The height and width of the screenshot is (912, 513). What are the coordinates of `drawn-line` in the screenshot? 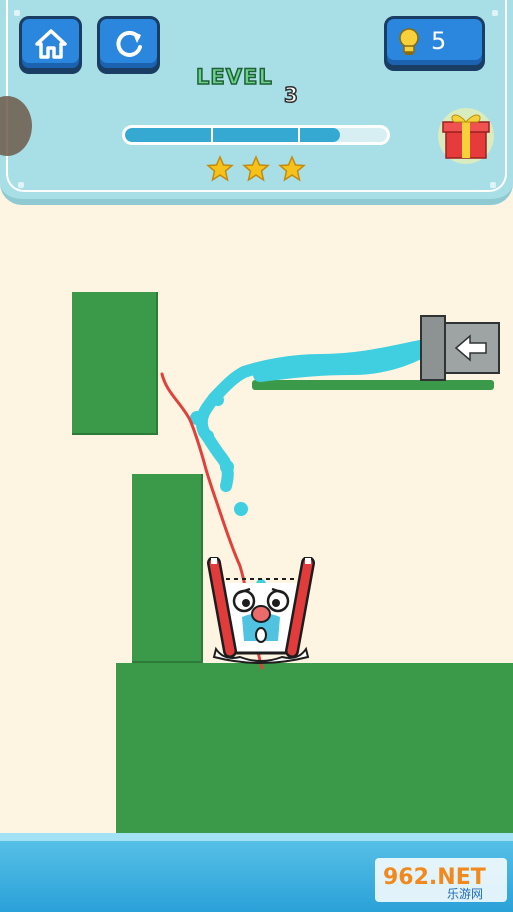 It's located at (212, 521).